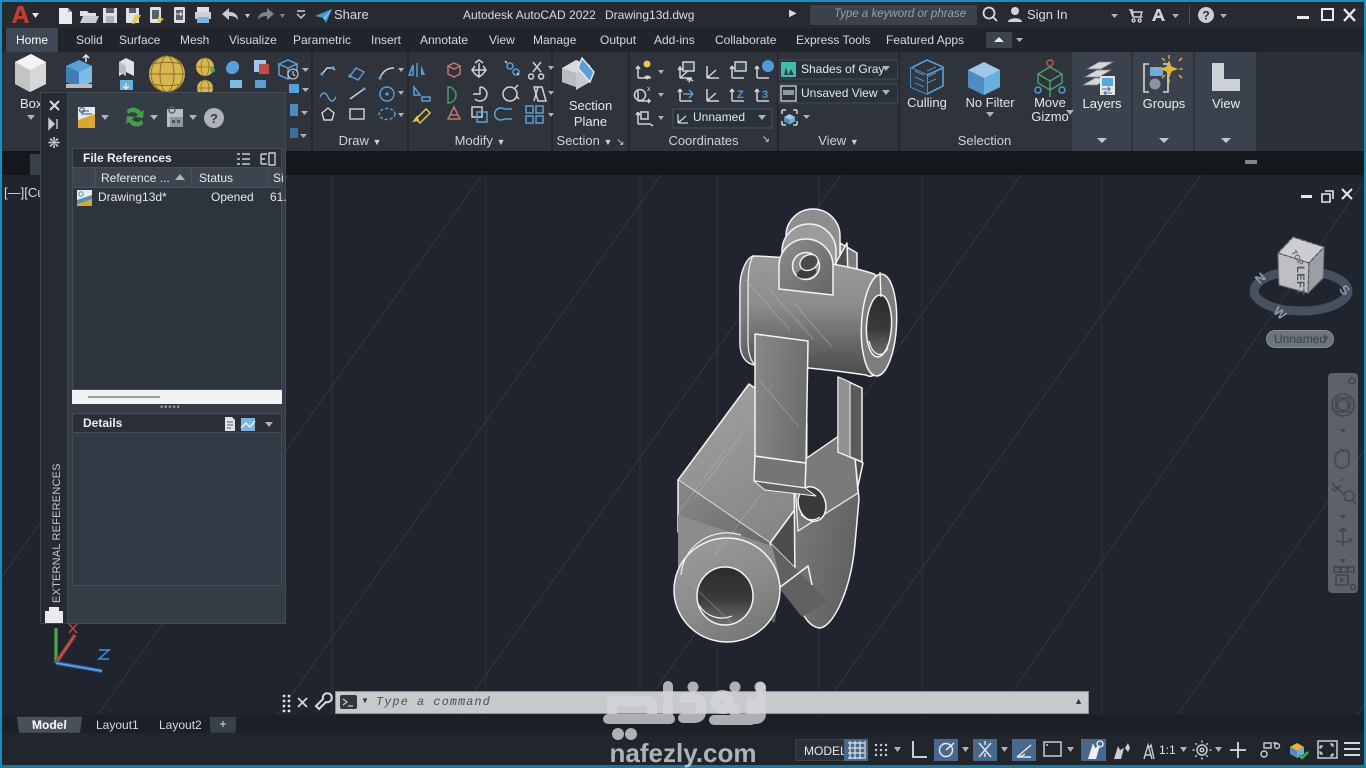 The height and width of the screenshot is (768, 1366). Describe the element at coordinates (57, 533) in the screenshot. I see `svg-text: EXTERNAL REFERENCES` at that location.